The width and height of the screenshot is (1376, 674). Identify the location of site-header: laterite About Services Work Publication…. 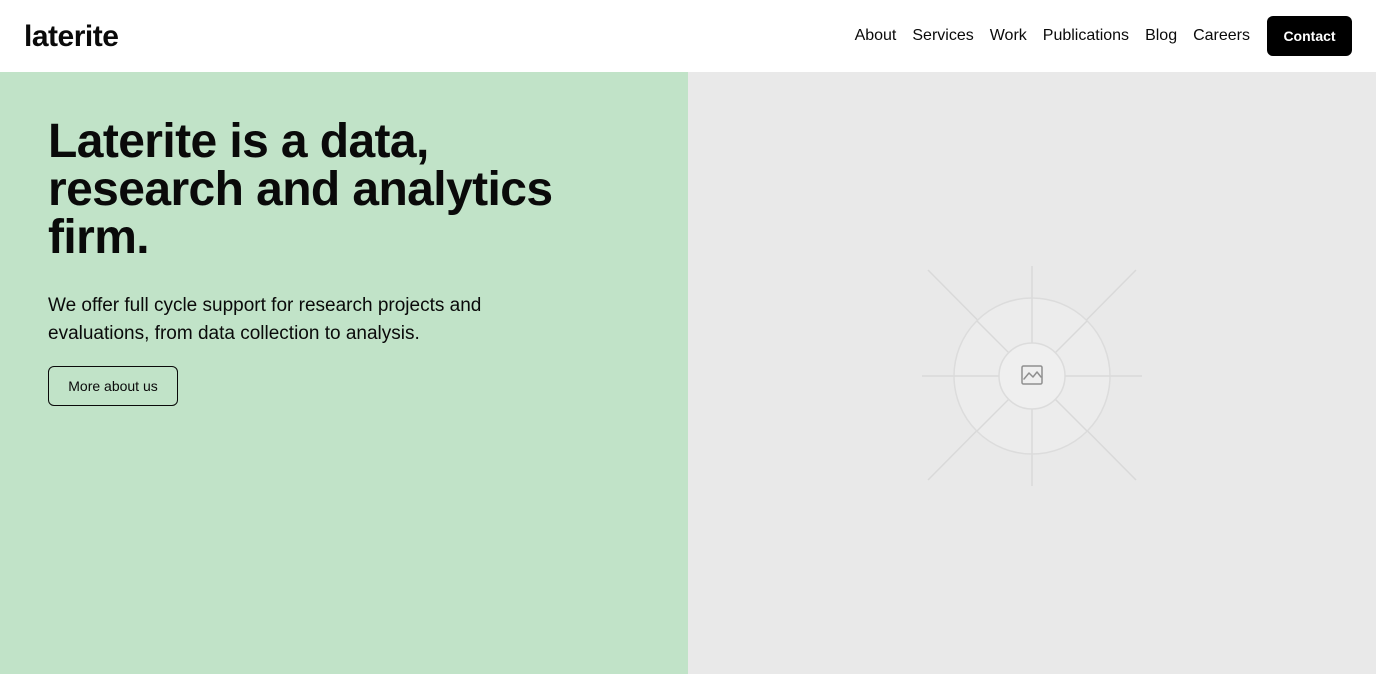
(688, 36).